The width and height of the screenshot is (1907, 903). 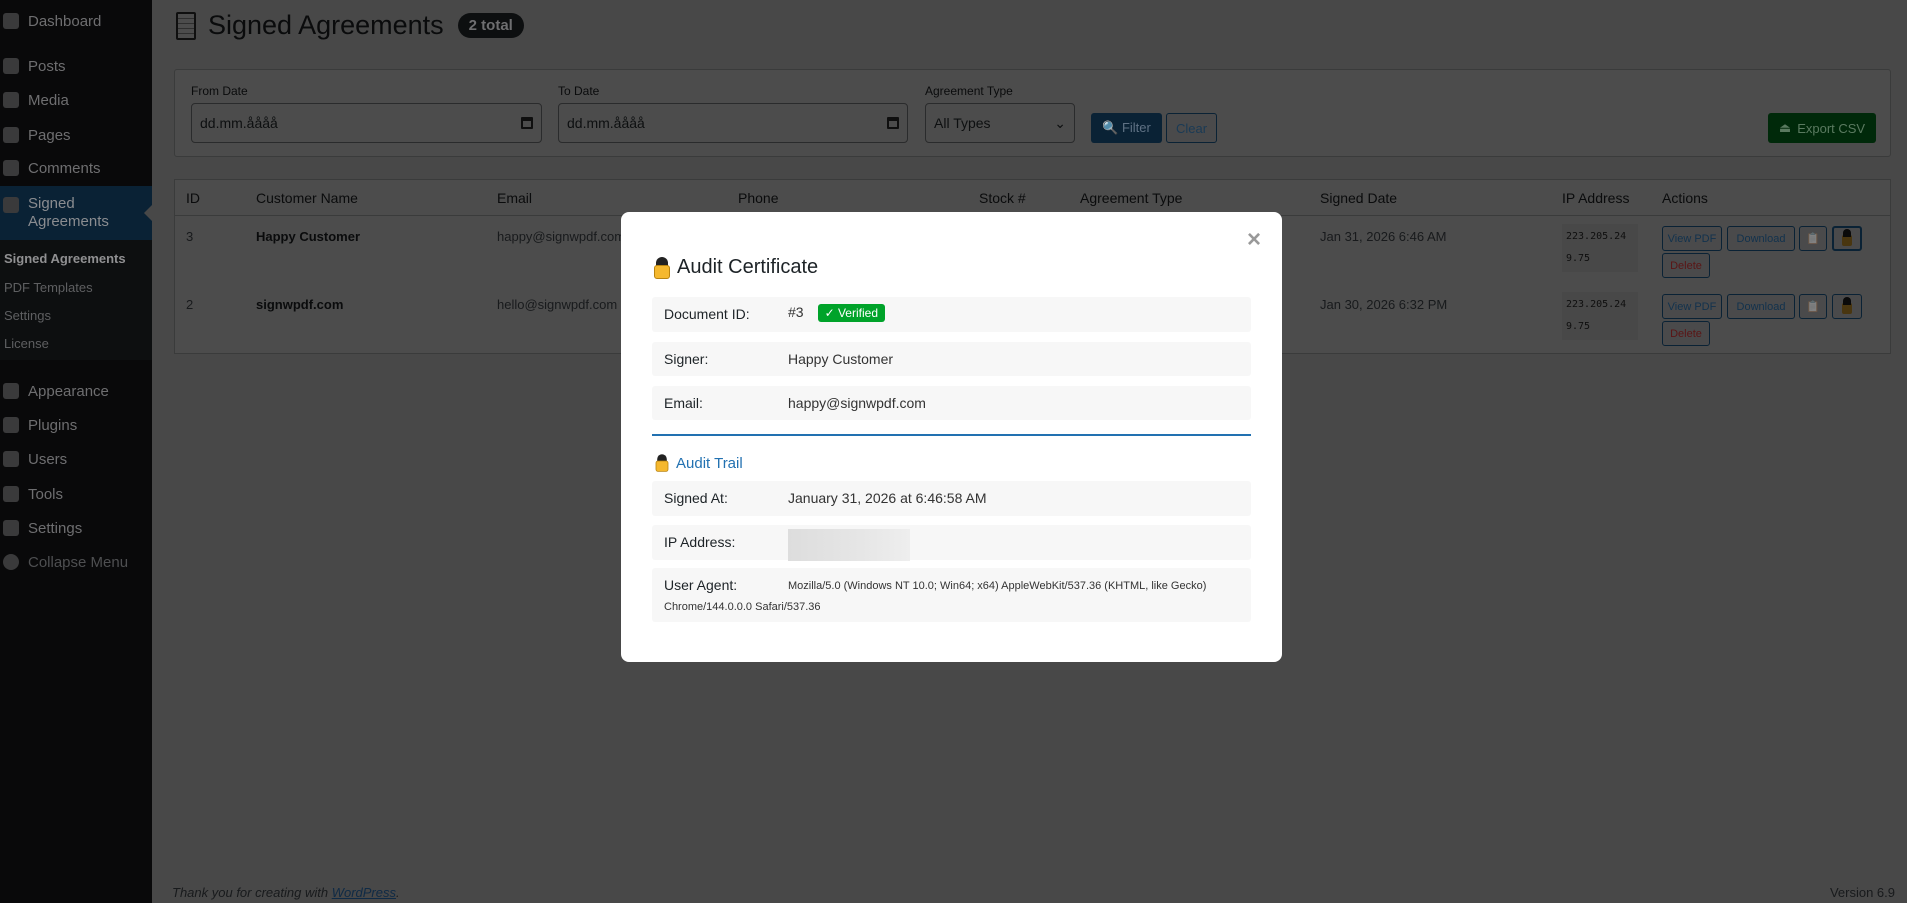 I want to click on footer-version: Version 6.9, so click(x=1862, y=892).